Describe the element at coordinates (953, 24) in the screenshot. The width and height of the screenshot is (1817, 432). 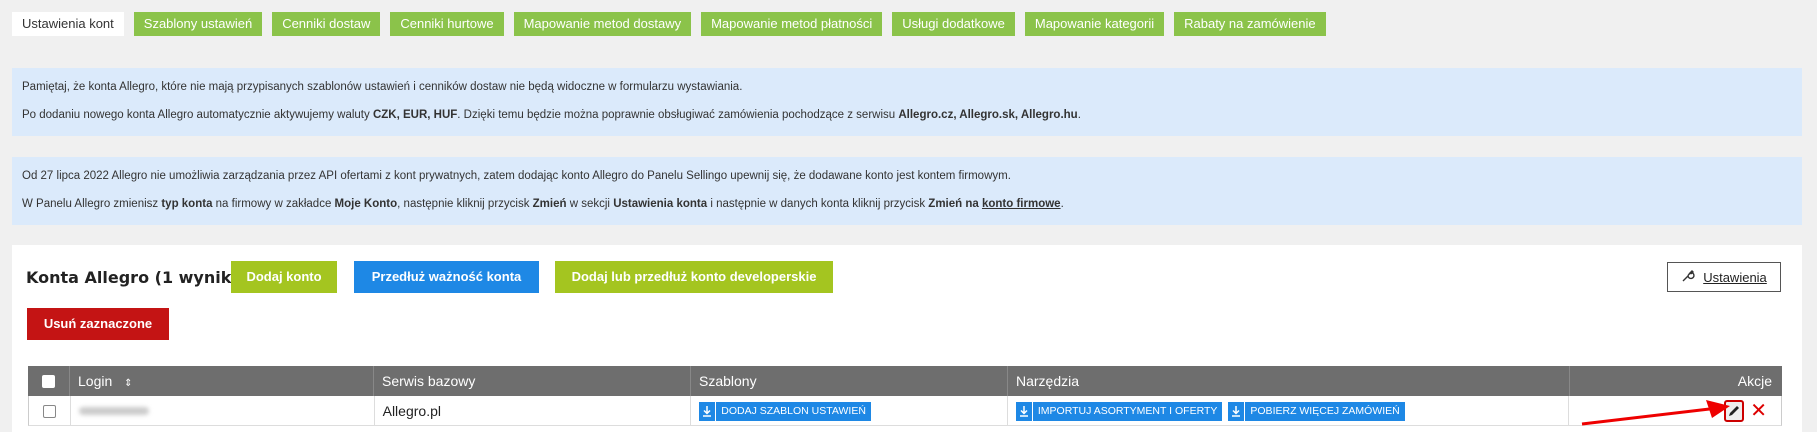
I see `tab-uslugi-dodatkowe: Usługi dodatkowe` at that location.